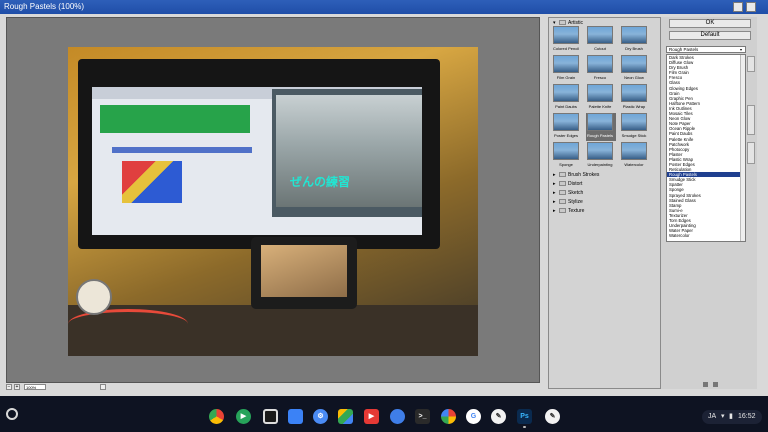 The width and height of the screenshot is (768, 432). Describe the element at coordinates (600, 77) in the screenshot. I see `filter-thumb-label: Fresco` at that location.